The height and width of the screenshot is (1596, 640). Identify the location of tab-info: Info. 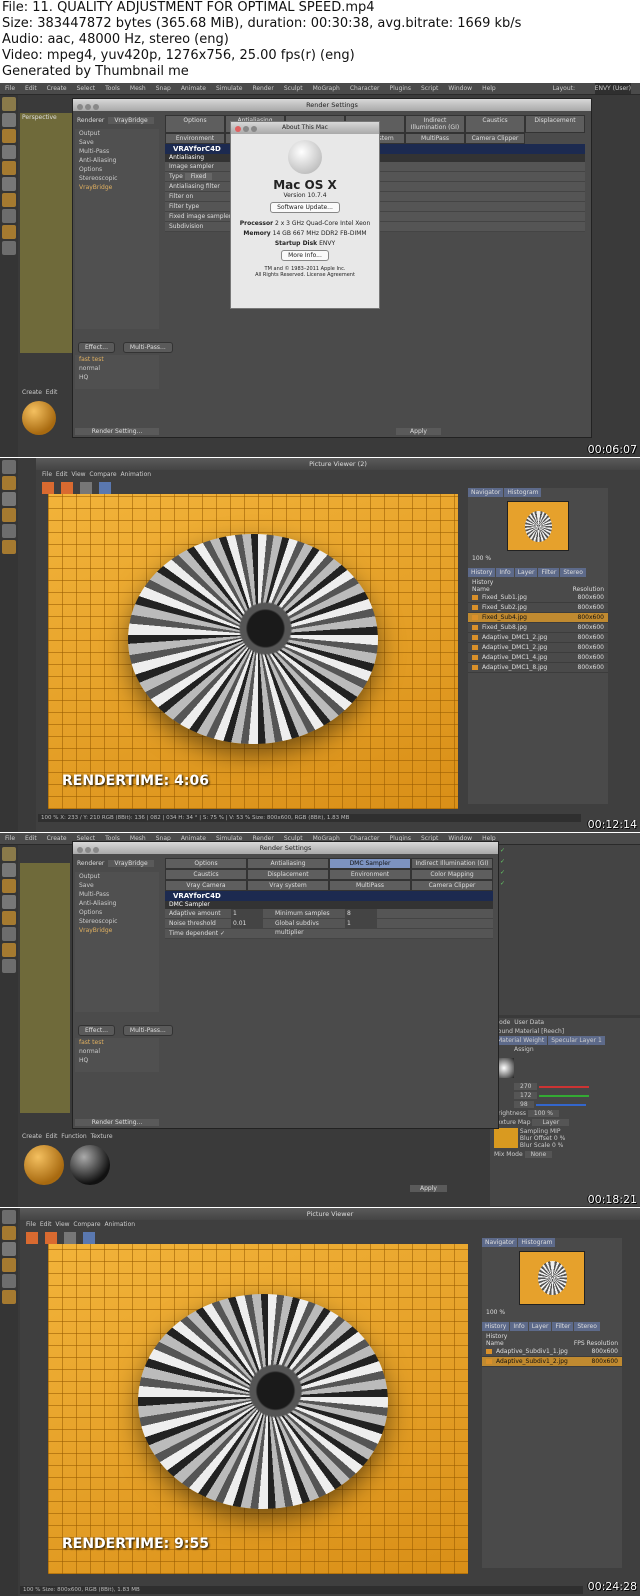
(519, 1326).